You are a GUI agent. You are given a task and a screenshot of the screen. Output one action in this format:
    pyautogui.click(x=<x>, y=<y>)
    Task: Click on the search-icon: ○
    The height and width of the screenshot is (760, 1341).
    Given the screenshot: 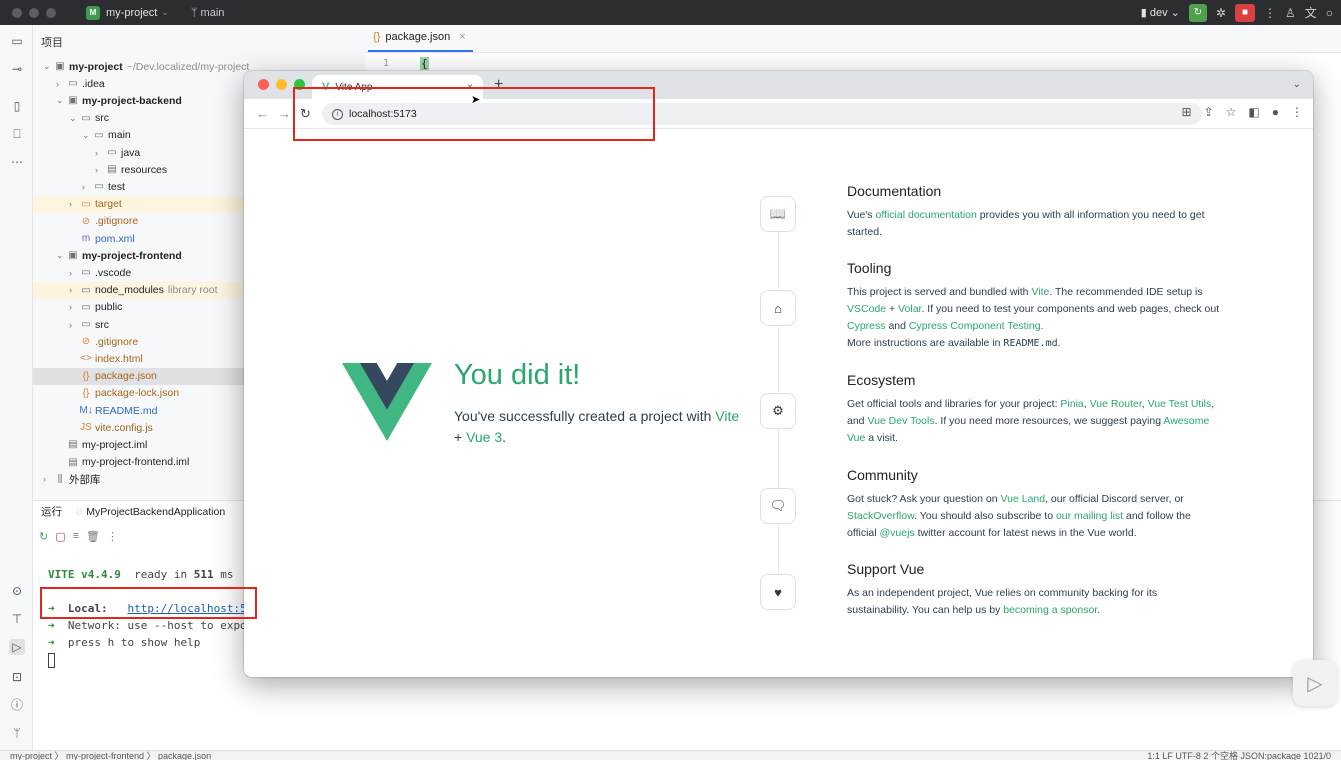 What is the action you would take?
    pyautogui.click(x=1329, y=13)
    